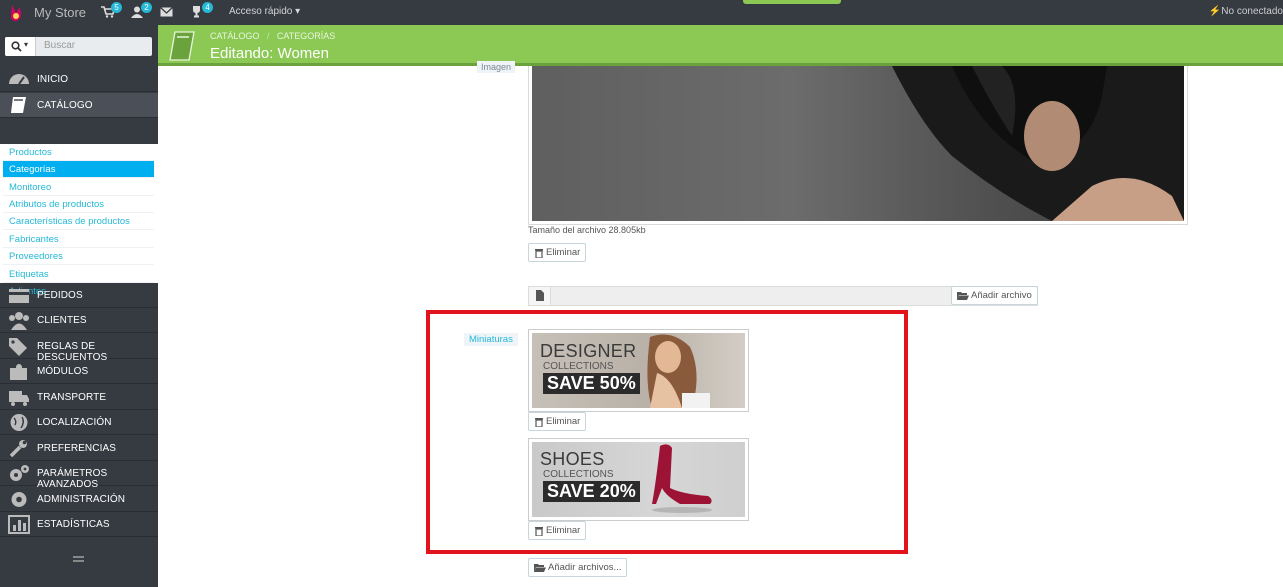 The height and width of the screenshot is (587, 1283). Describe the element at coordinates (19, 524) in the screenshot. I see `bar-chart-icon` at that location.